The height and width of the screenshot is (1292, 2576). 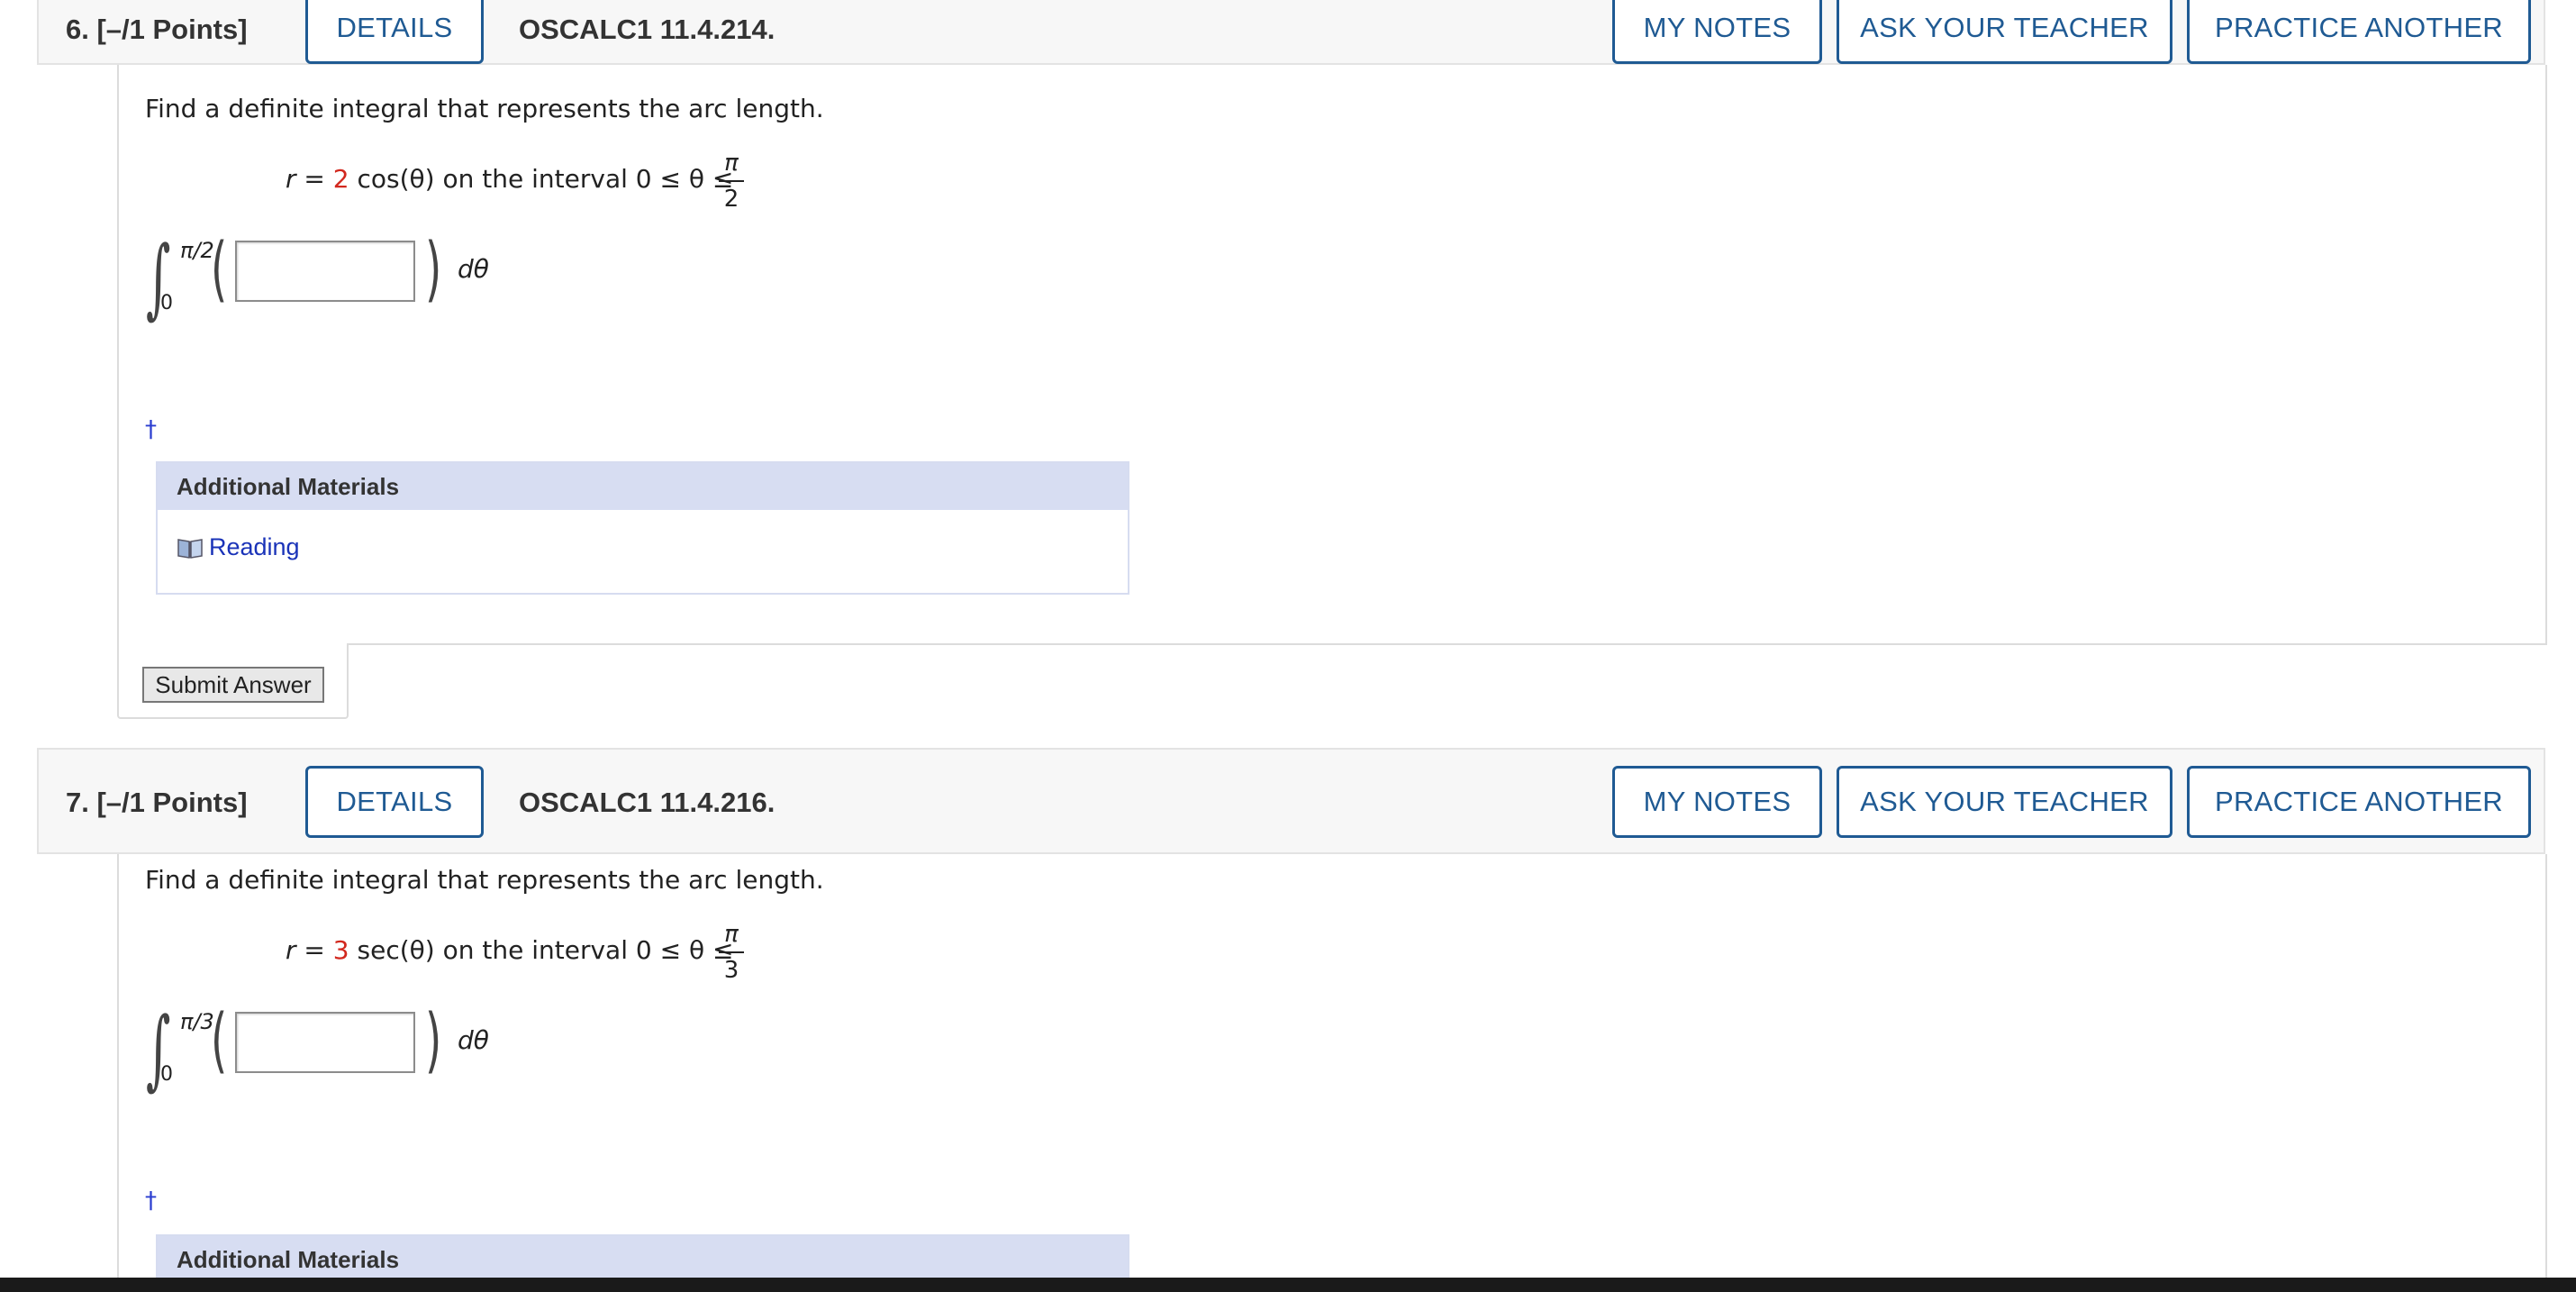 I want to click on equation-coefficient: 3, so click(x=340, y=950).